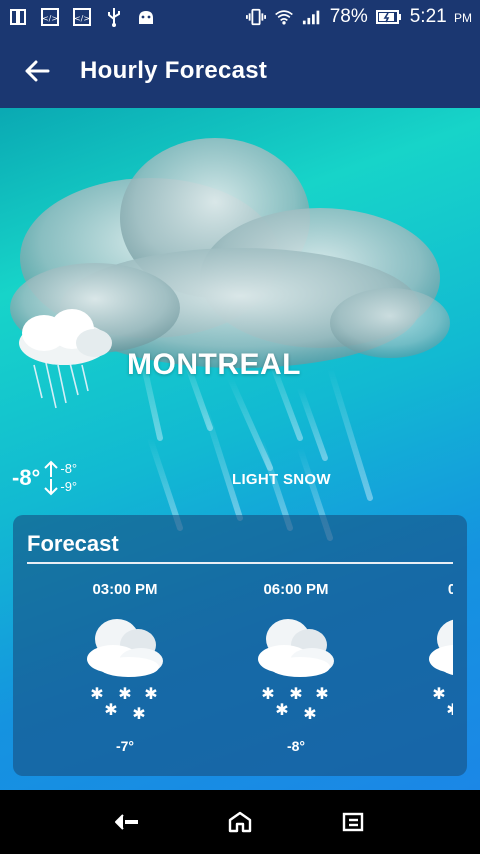 The image size is (480, 854). Describe the element at coordinates (296, 589) in the screenshot. I see `forecast-time: 06:00 PM` at that location.